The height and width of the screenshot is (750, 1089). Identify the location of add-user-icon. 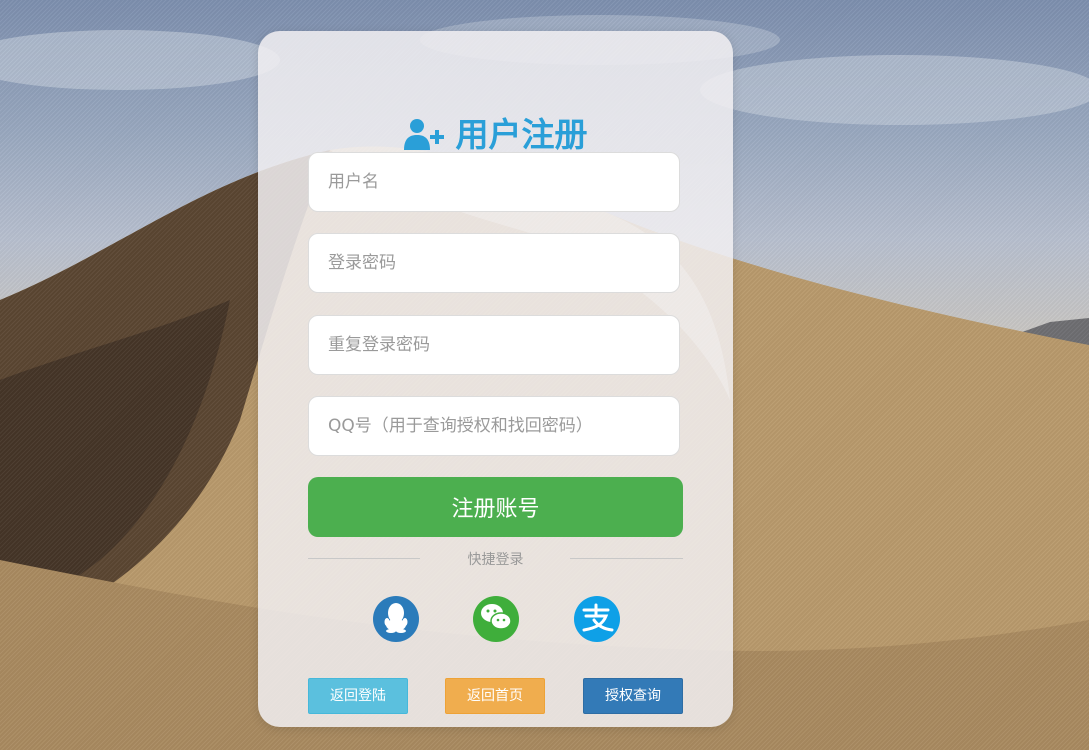
(423, 135).